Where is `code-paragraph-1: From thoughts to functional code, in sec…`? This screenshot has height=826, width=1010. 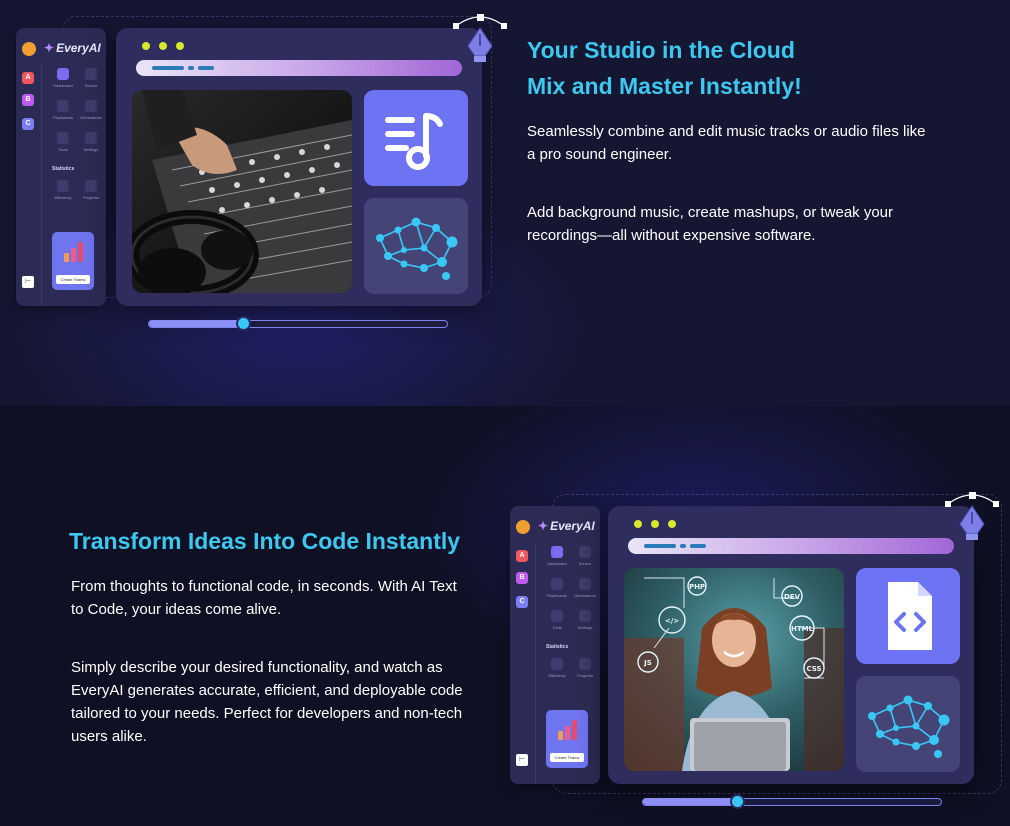 code-paragraph-1: From thoughts to functional code, in sec… is located at coordinates (264, 598).